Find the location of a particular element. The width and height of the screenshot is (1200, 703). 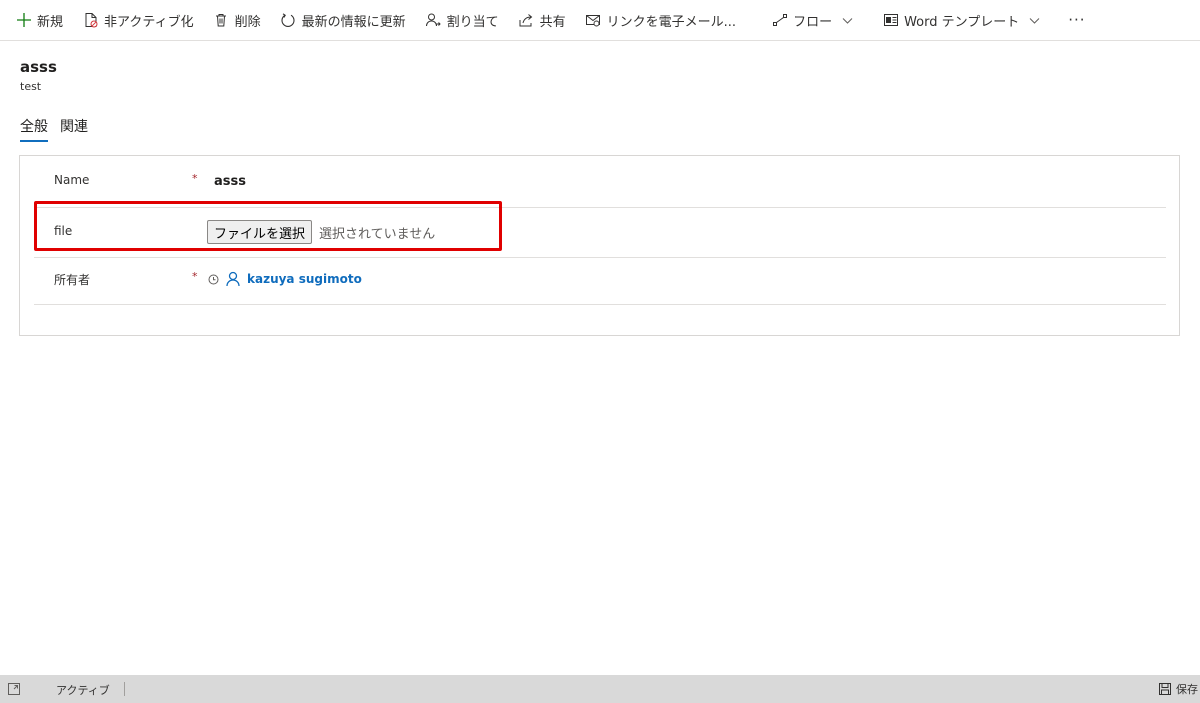

more-icon: ··· is located at coordinates (1077, 20).